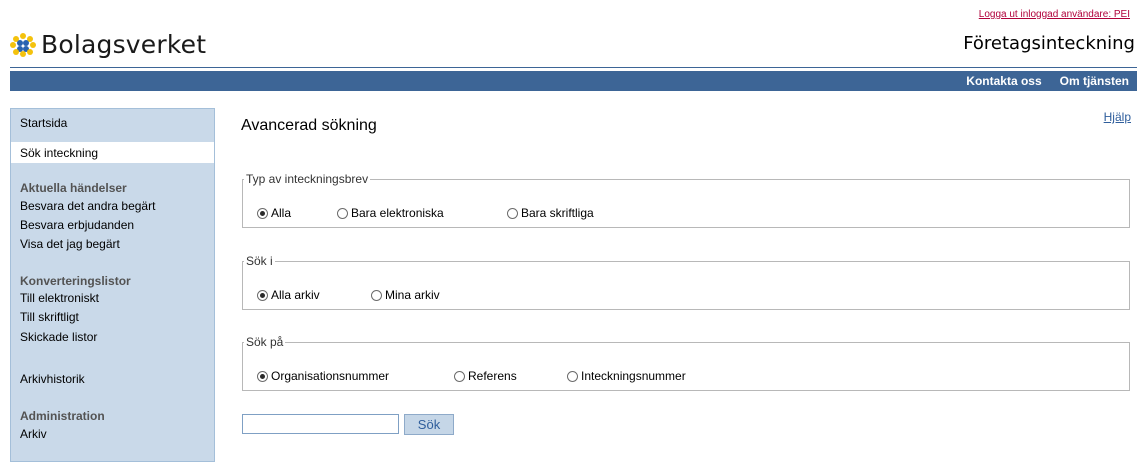  Describe the element at coordinates (262, 213) in the screenshot. I see `radio-all-types-control` at that location.